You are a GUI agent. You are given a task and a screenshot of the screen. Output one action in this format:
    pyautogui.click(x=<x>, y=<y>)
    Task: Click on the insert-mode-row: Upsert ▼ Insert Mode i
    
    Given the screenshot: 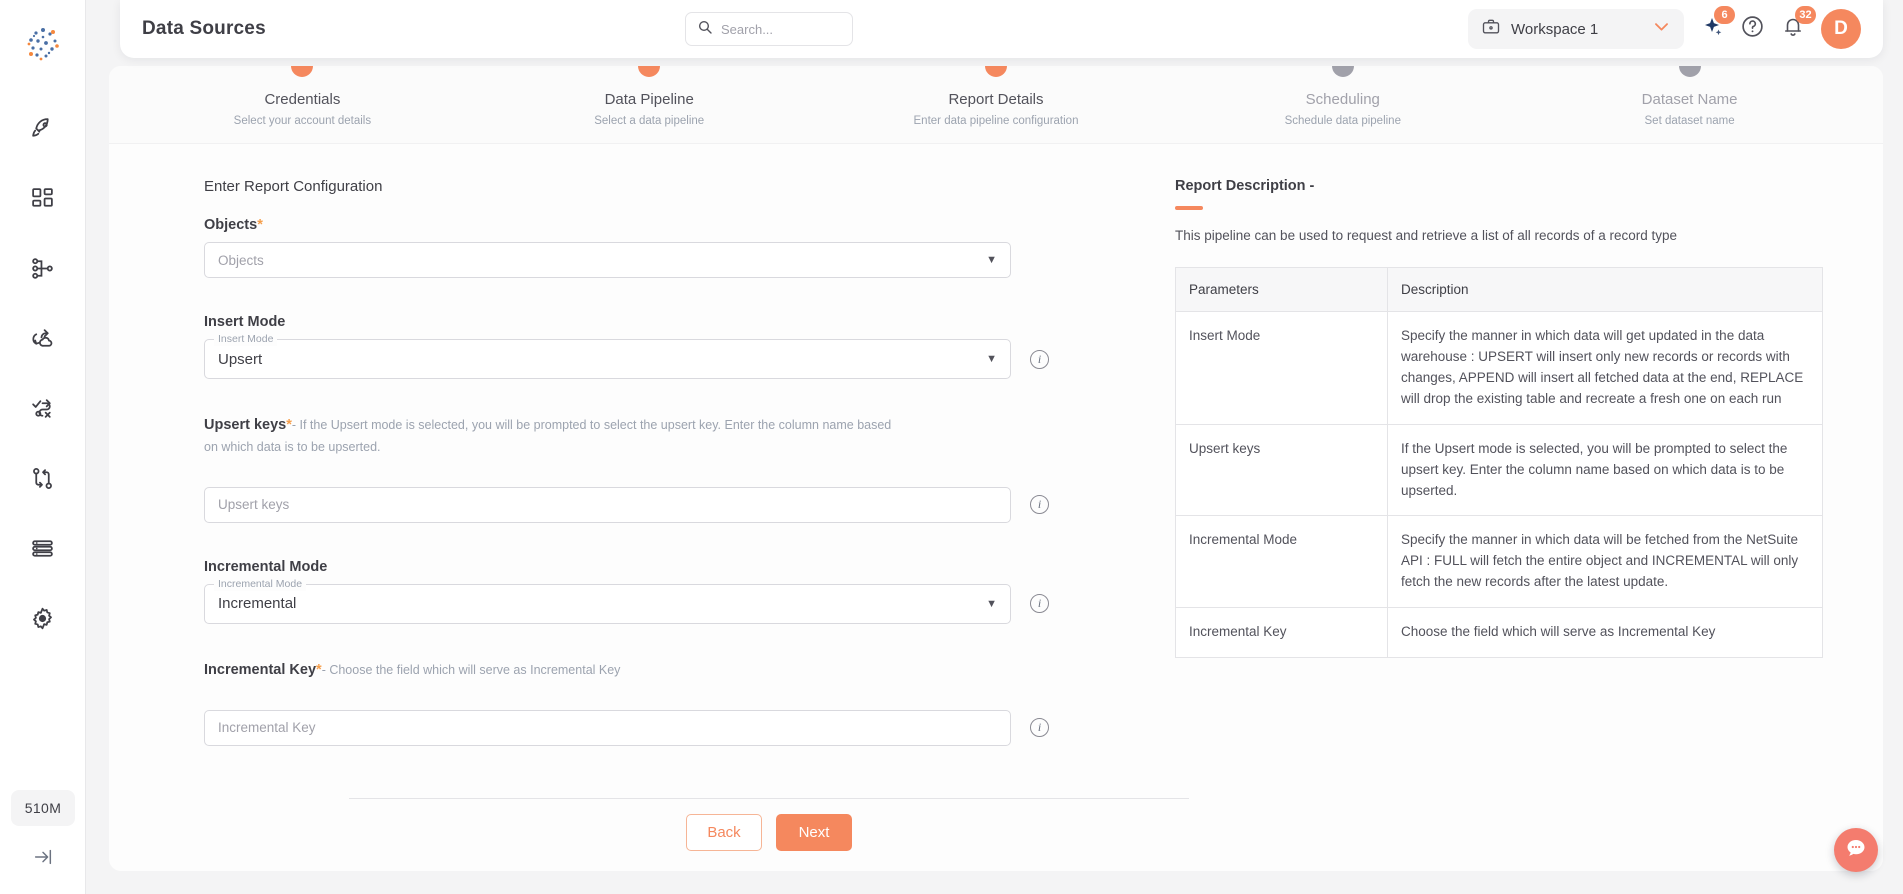 What is the action you would take?
    pyautogui.click(x=668, y=355)
    